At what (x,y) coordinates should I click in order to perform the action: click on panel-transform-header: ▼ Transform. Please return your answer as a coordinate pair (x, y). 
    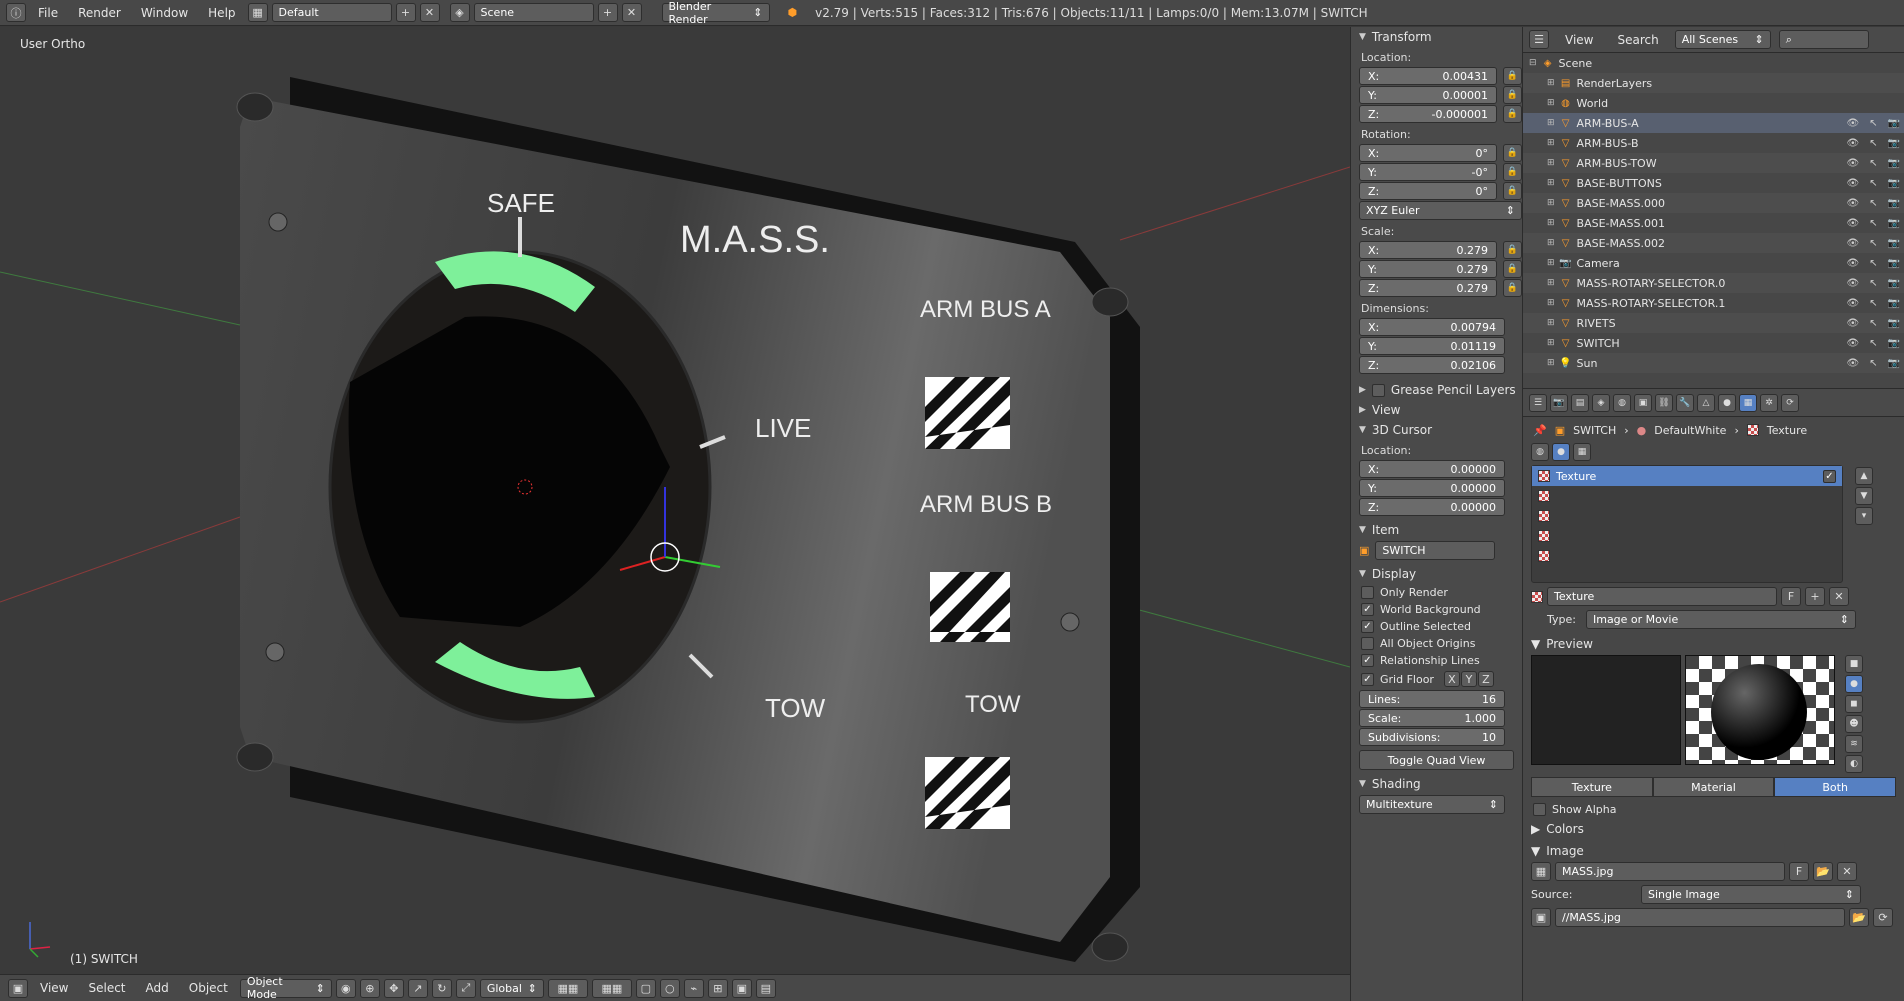
    Looking at the image, I should click on (1436, 37).